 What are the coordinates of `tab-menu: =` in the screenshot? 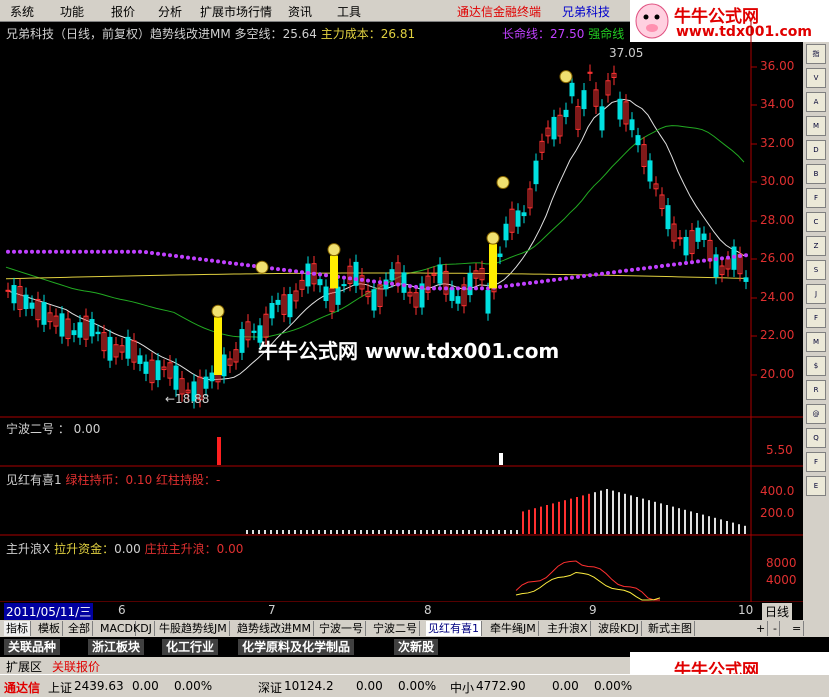 It's located at (797, 628).